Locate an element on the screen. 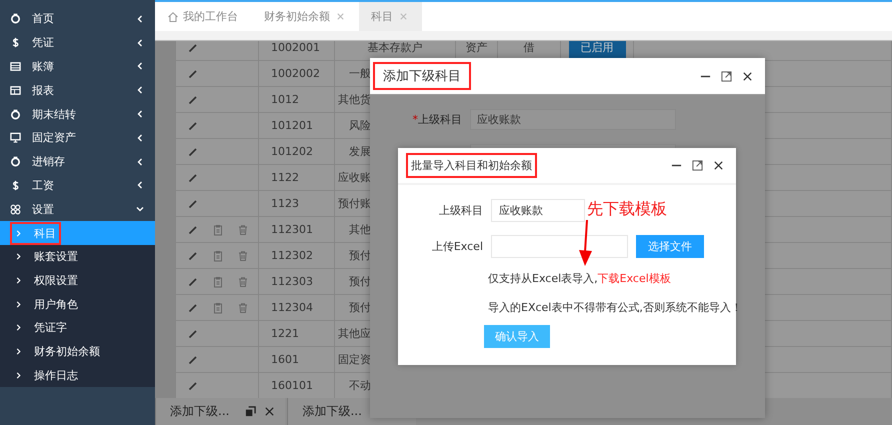  nav-item: 报表 is located at coordinates (77, 90).